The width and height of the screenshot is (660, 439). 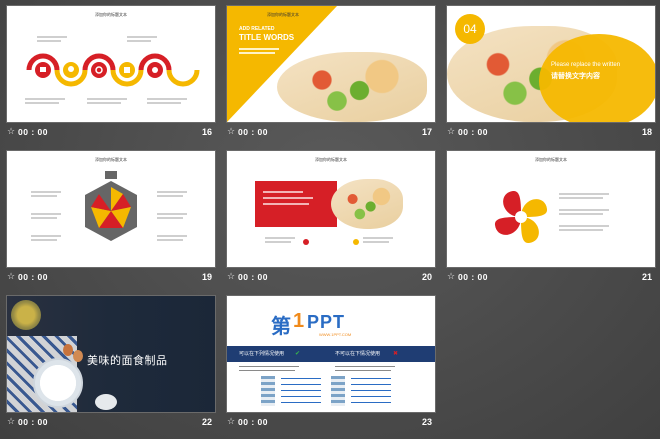 What do you see at coordinates (426, 422) in the screenshot?
I see `slide-number: 23` at bounding box center [426, 422].